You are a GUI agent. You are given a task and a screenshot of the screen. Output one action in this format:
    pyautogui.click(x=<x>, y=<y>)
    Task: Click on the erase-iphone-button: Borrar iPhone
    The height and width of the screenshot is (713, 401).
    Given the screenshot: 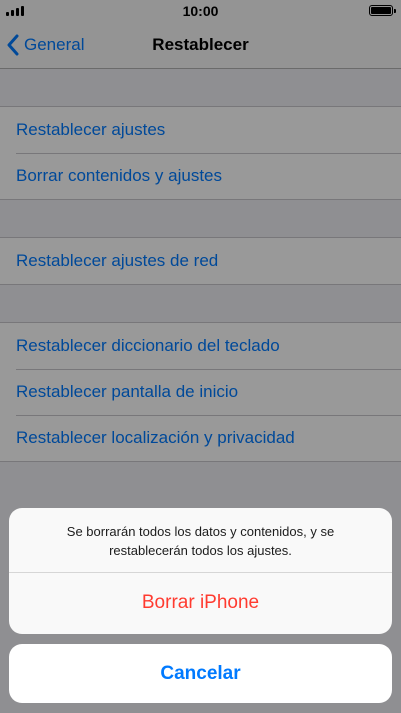 What is the action you would take?
    pyautogui.click(x=200, y=603)
    